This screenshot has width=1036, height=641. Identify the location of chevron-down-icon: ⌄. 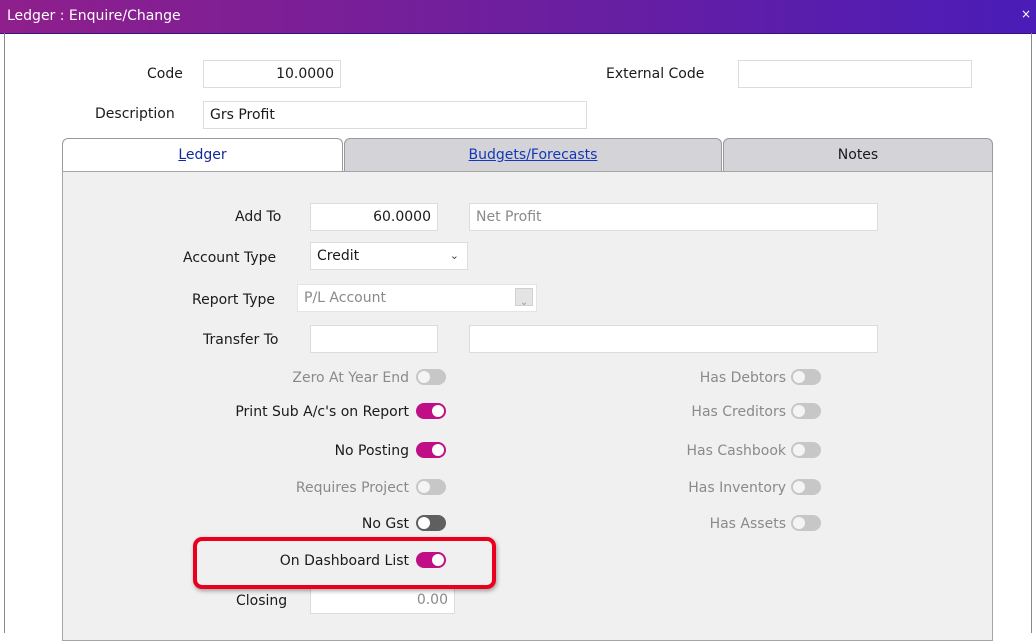
(454, 255).